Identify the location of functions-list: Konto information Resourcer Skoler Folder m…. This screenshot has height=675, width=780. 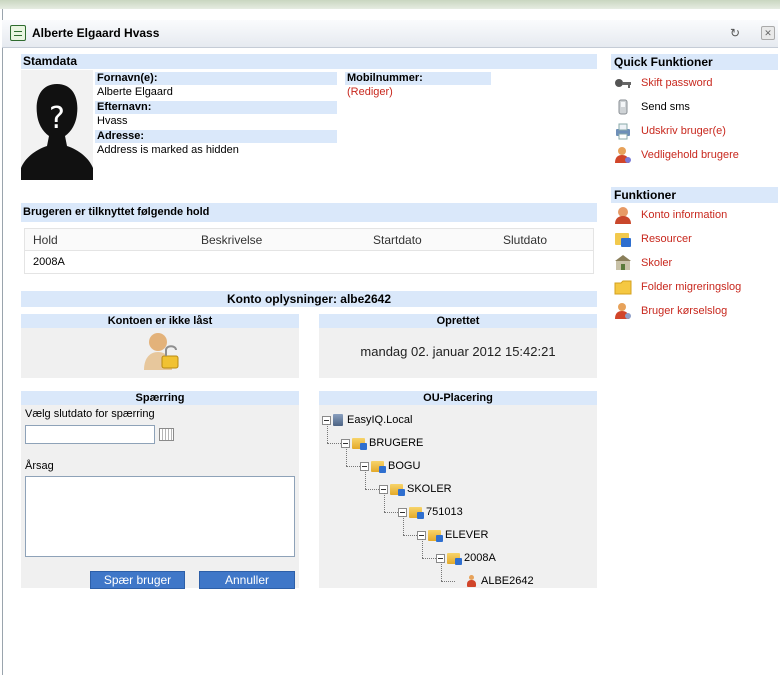
(696, 263).